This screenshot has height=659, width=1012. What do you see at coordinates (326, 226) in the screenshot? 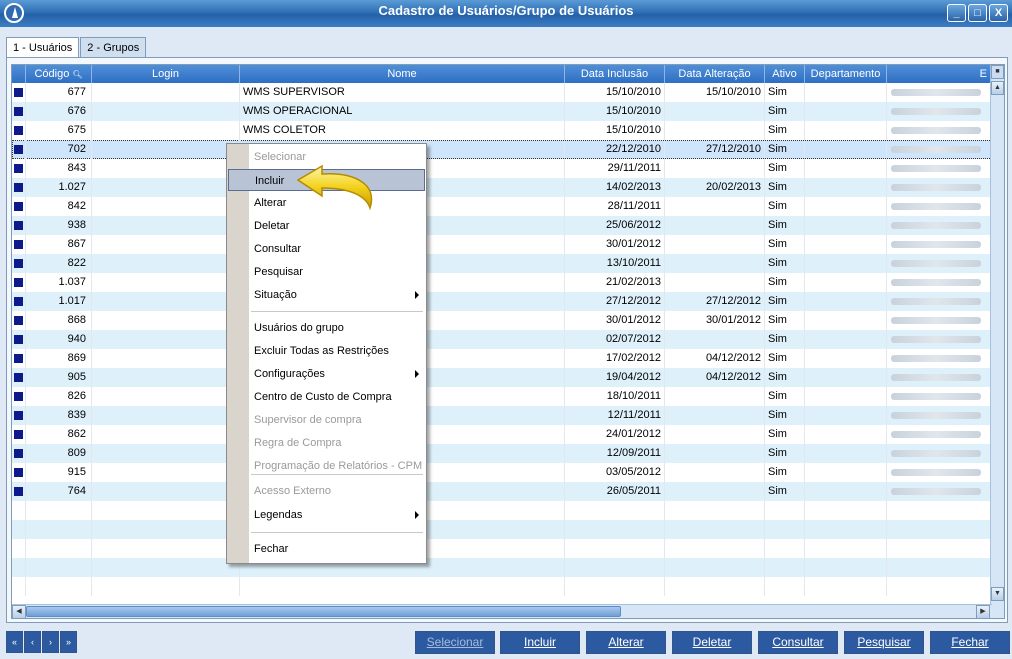
I see `menu-item-deletar: Deletar` at bounding box center [326, 226].